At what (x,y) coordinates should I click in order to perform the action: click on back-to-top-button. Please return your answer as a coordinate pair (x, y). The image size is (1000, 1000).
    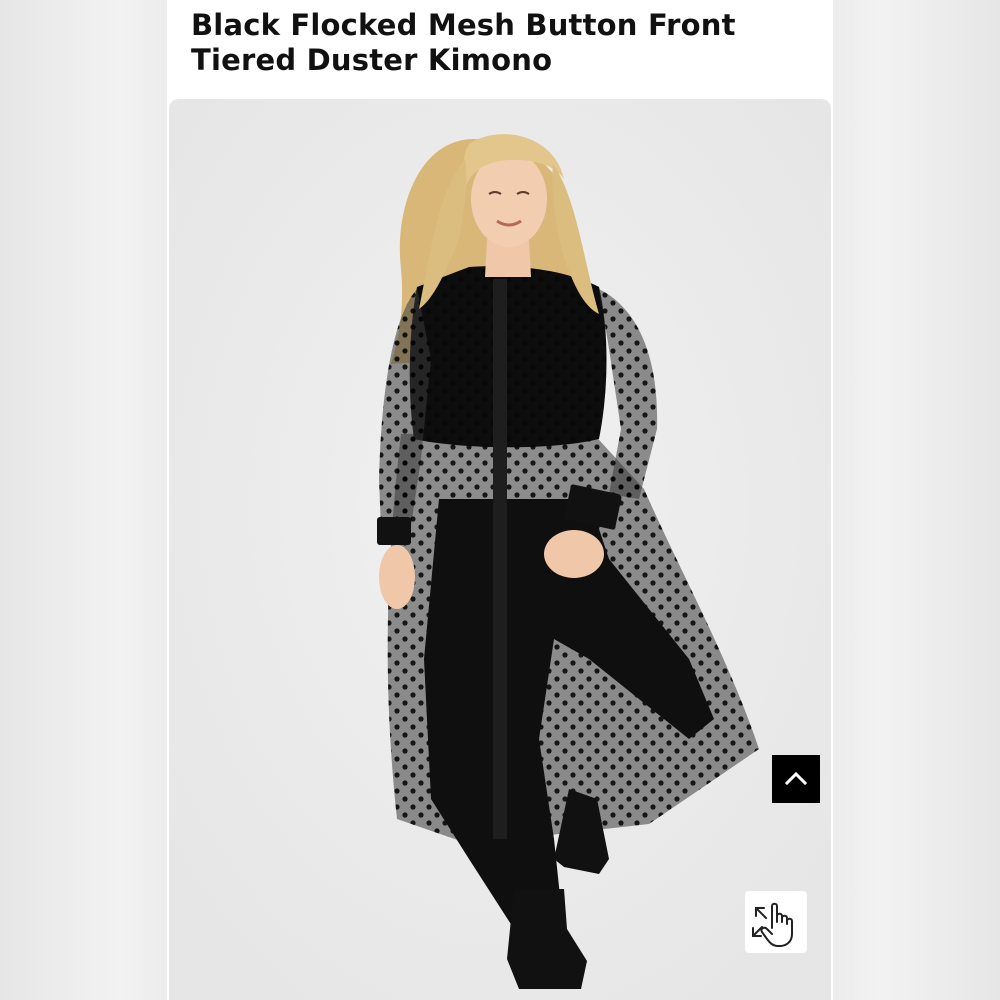
    Looking at the image, I should click on (796, 779).